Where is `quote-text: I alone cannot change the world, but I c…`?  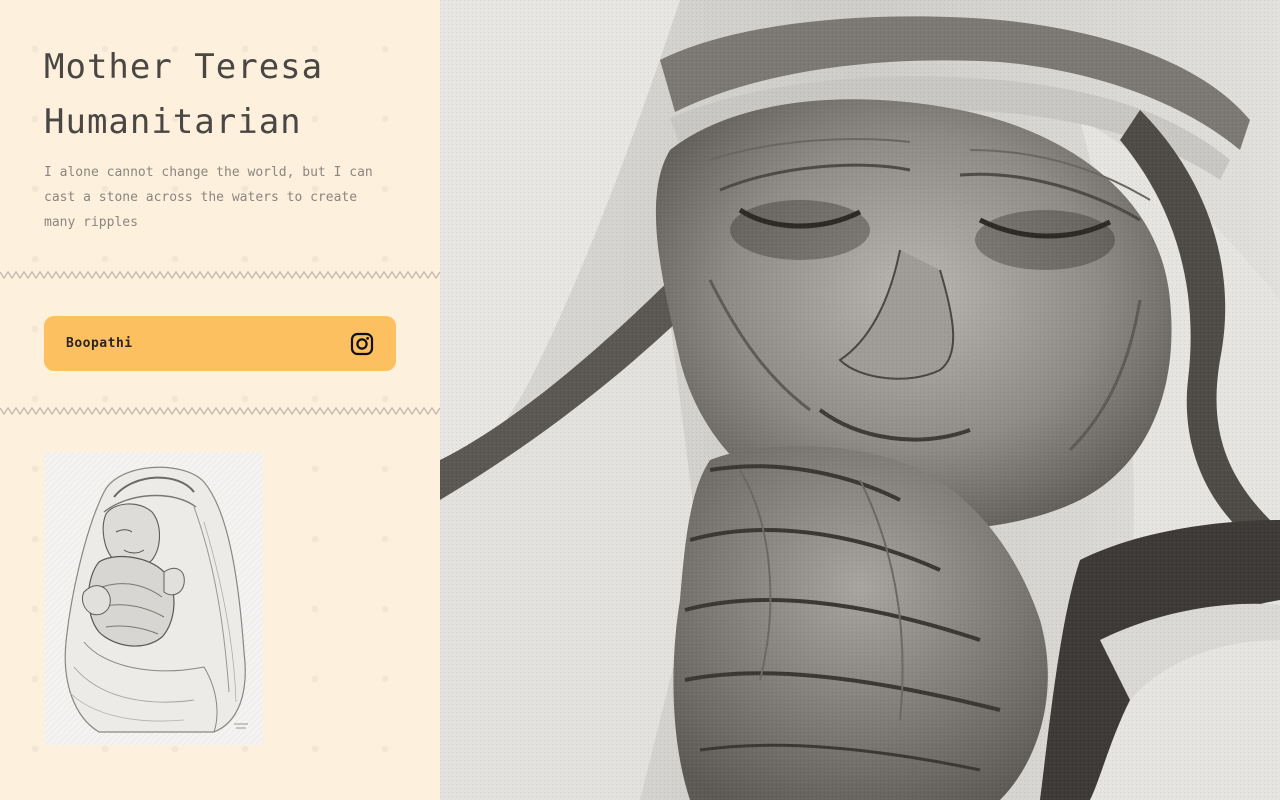 quote-text: I alone cannot change the world, but I c… is located at coordinates (208, 197).